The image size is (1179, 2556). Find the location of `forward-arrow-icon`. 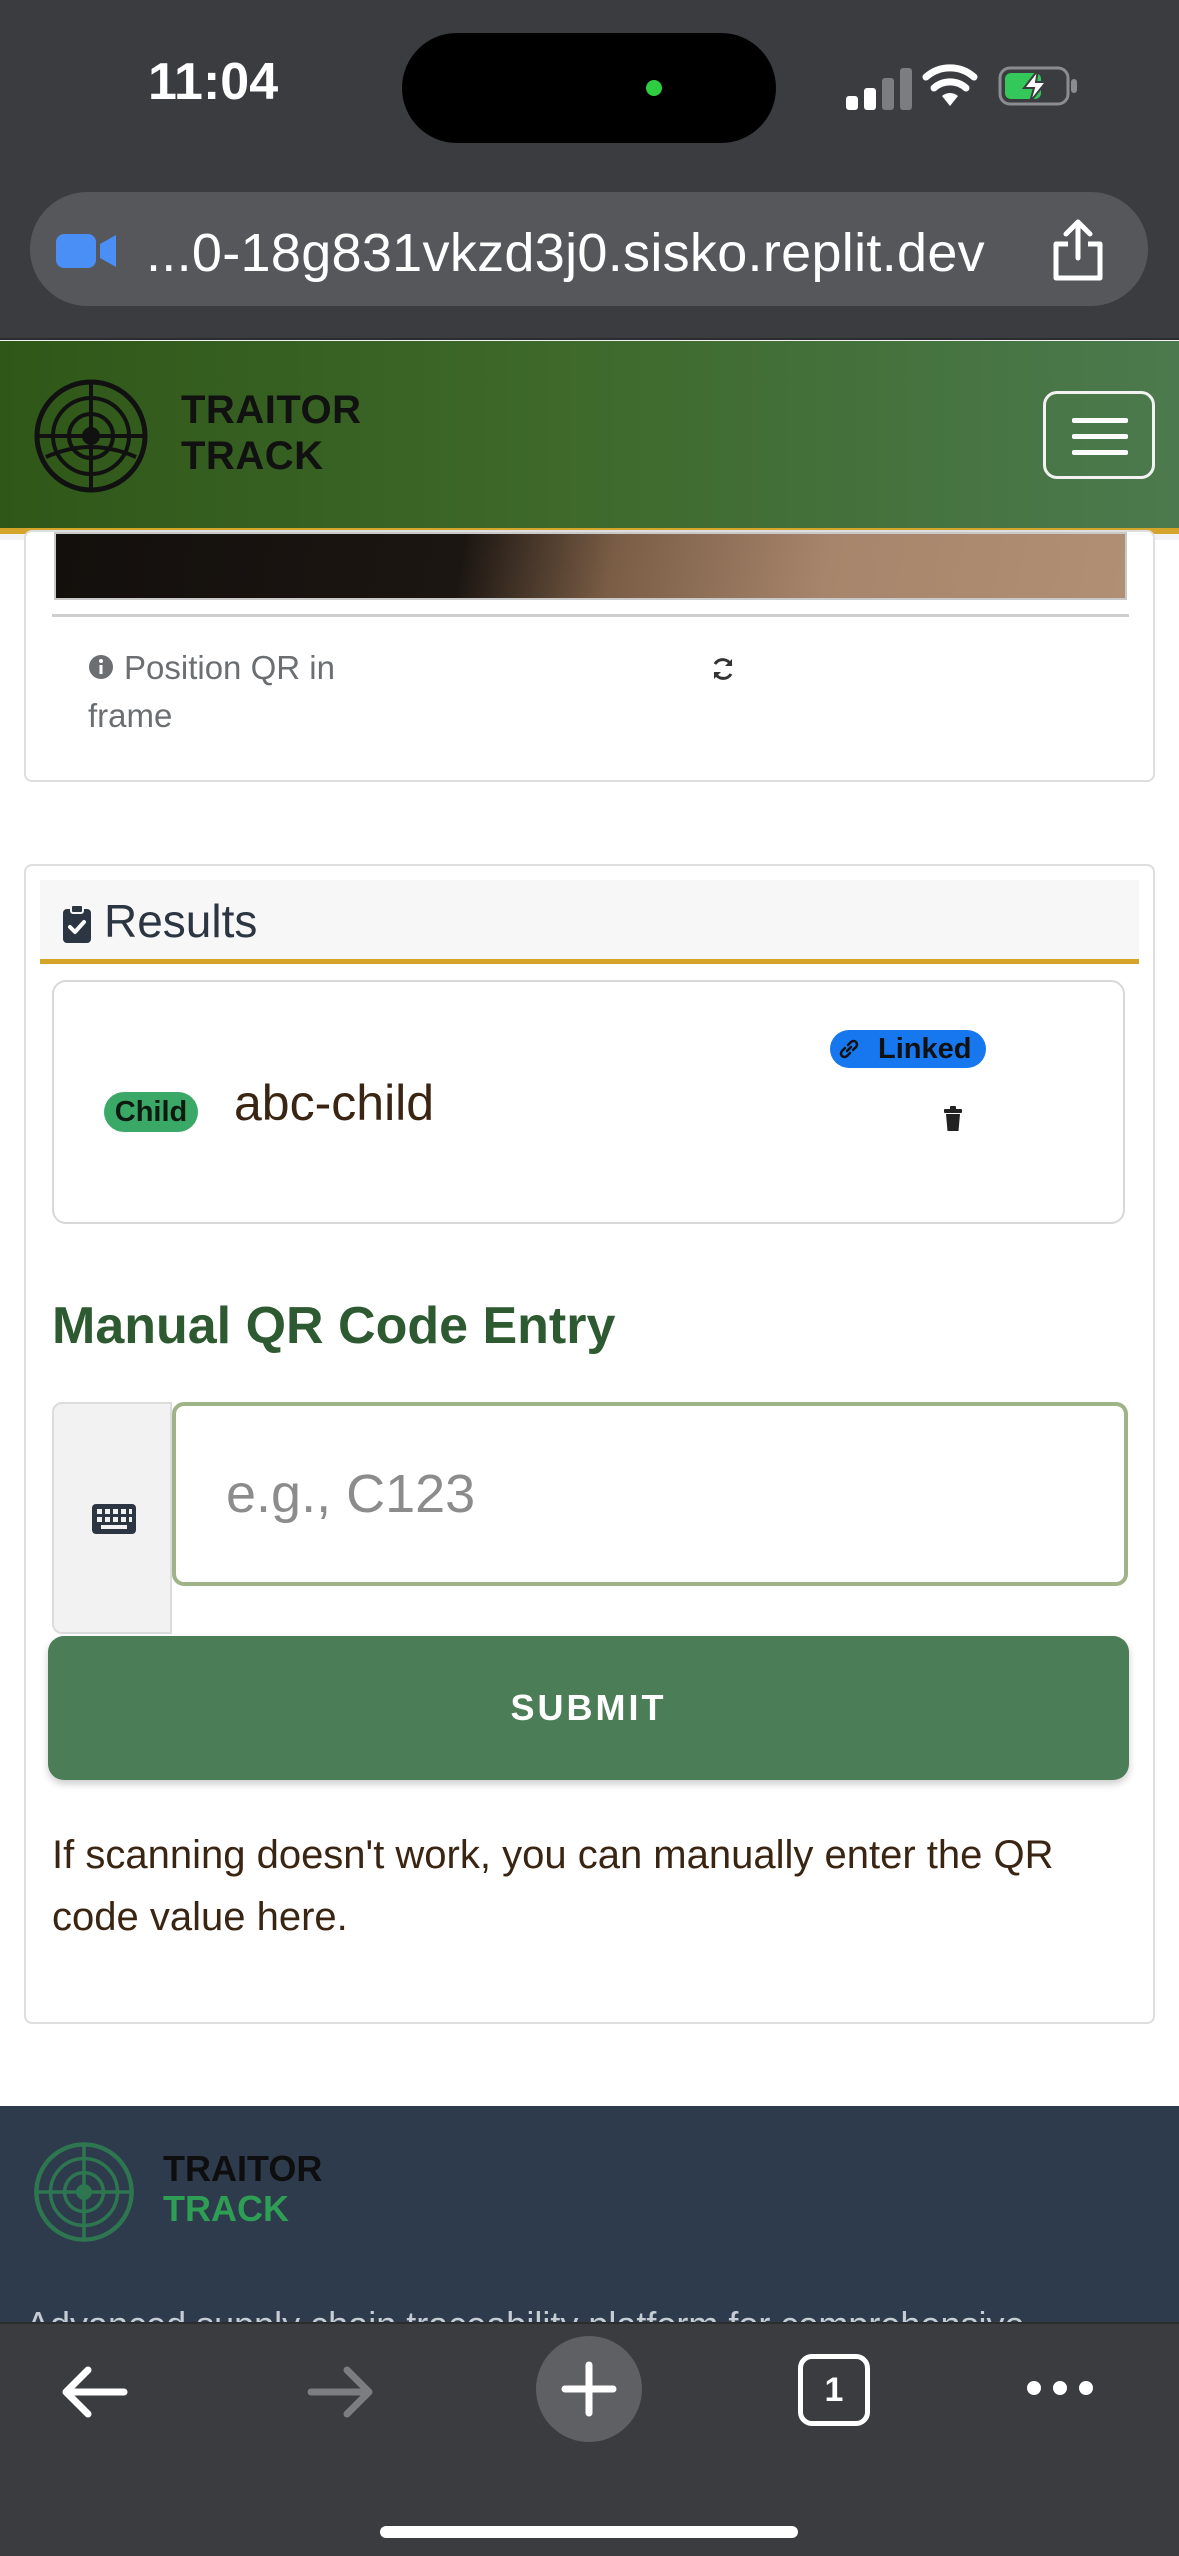

forward-arrow-icon is located at coordinates (341, 2392).